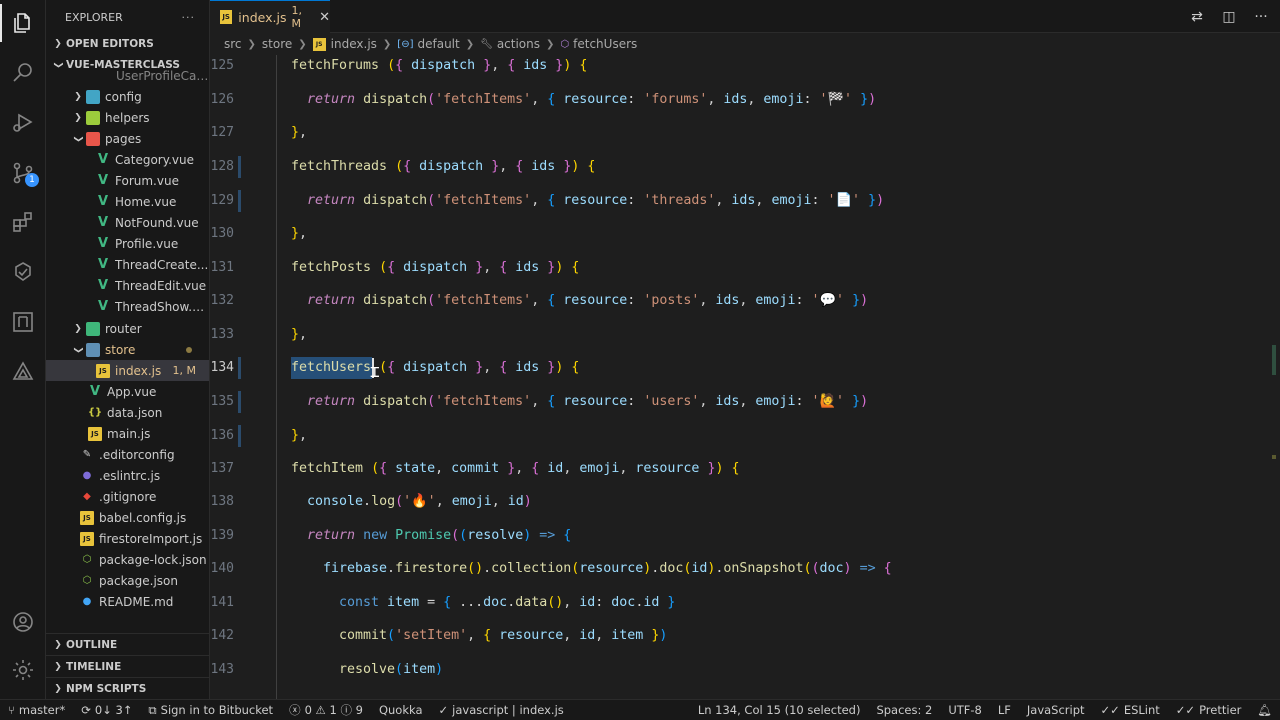 The image size is (1280, 720). What do you see at coordinates (354, 44) in the screenshot?
I see `breadcrumb-item: index.js` at bounding box center [354, 44].